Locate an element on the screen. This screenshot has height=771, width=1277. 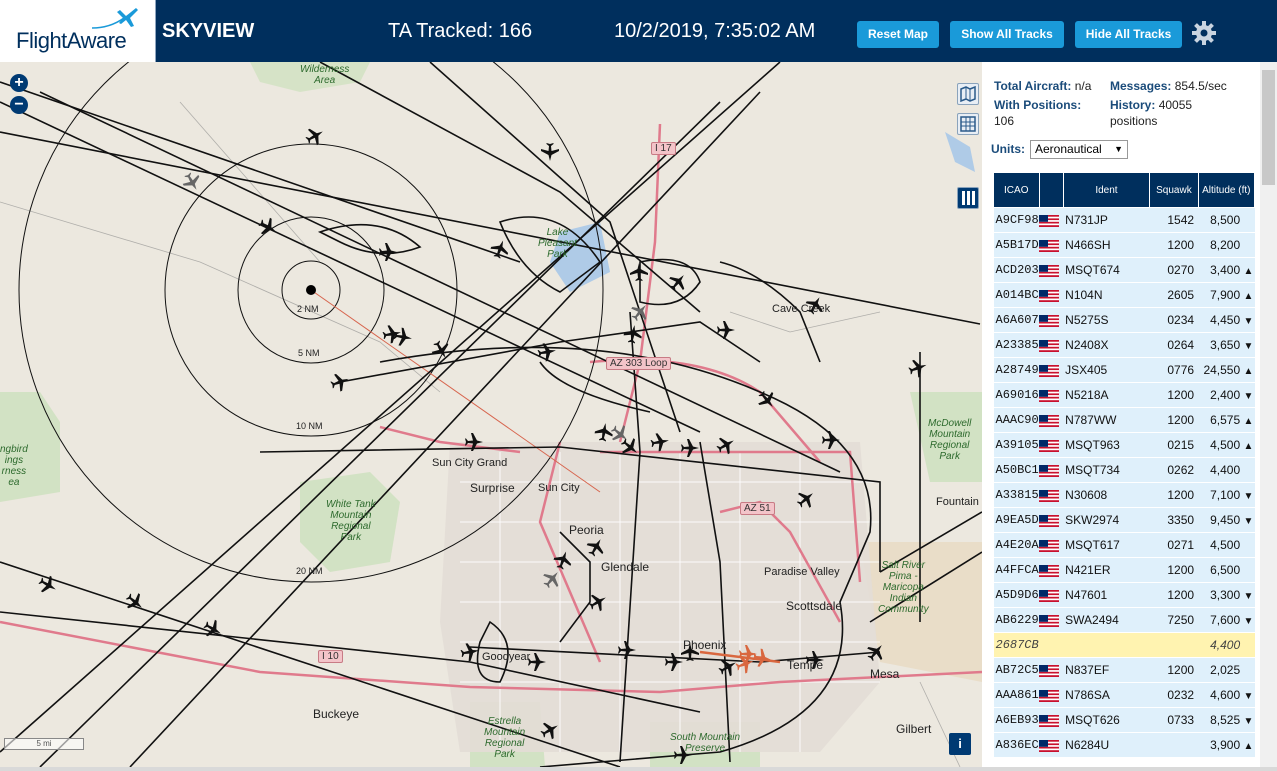
altitude-cell: 2,025 is located at coordinates (1226, 670).